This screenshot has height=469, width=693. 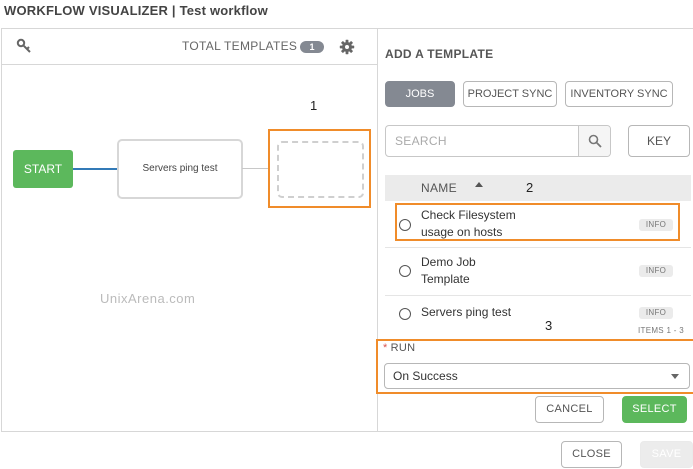 What do you see at coordinates (479, 184) in the screenshot?
I see `sort-ascending-icon` at bounding box center [479, 184].